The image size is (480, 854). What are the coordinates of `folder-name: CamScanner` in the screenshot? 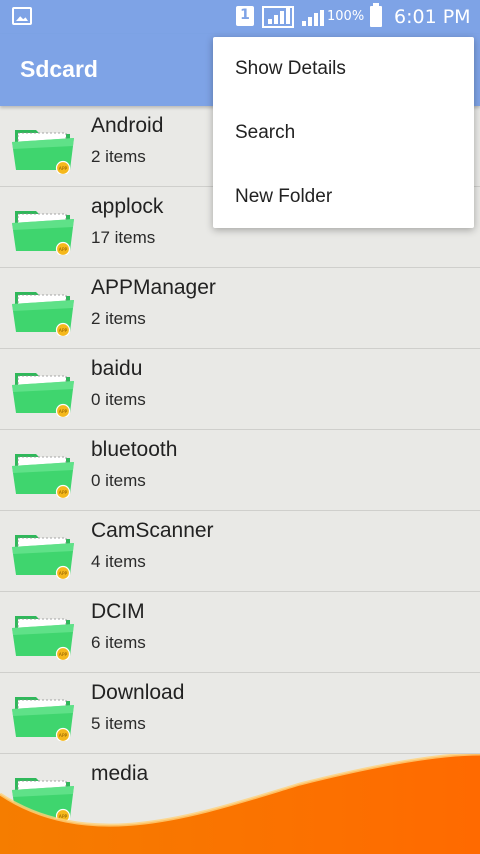 It's located at (152, 530).